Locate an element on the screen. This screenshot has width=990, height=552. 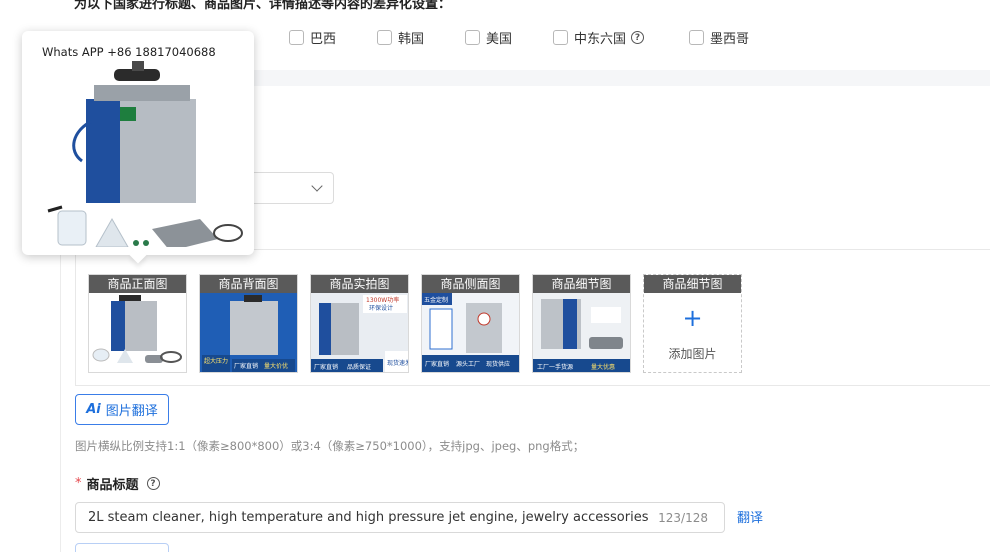
product-image-front: 商品正面图 is located at coordinates (137, 323).